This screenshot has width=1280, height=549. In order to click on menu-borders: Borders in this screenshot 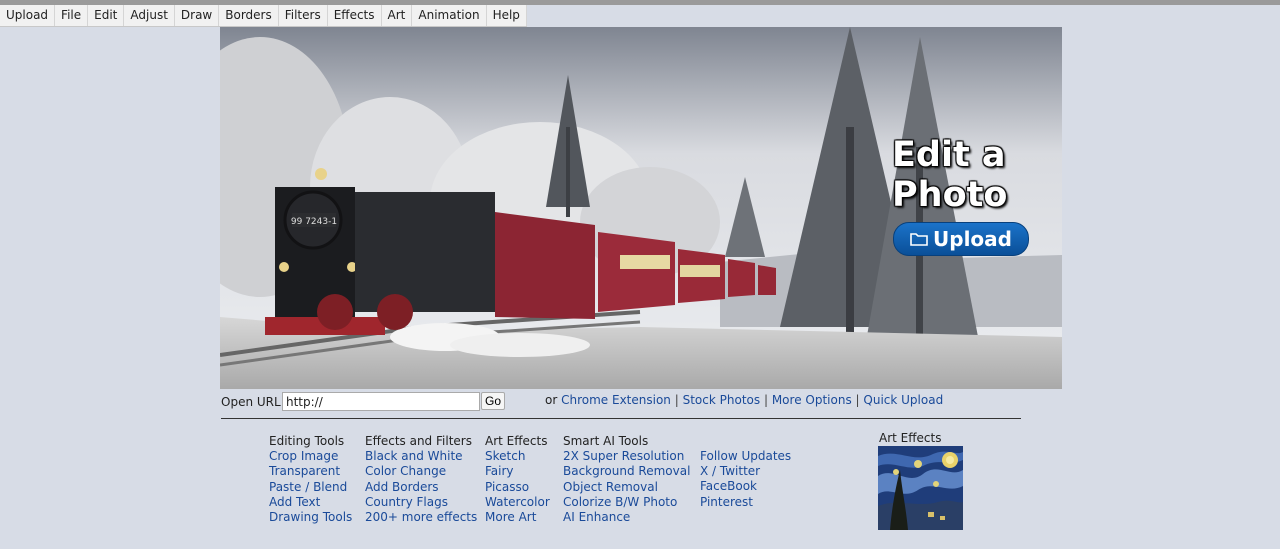, I will do `click(249, 15)`.